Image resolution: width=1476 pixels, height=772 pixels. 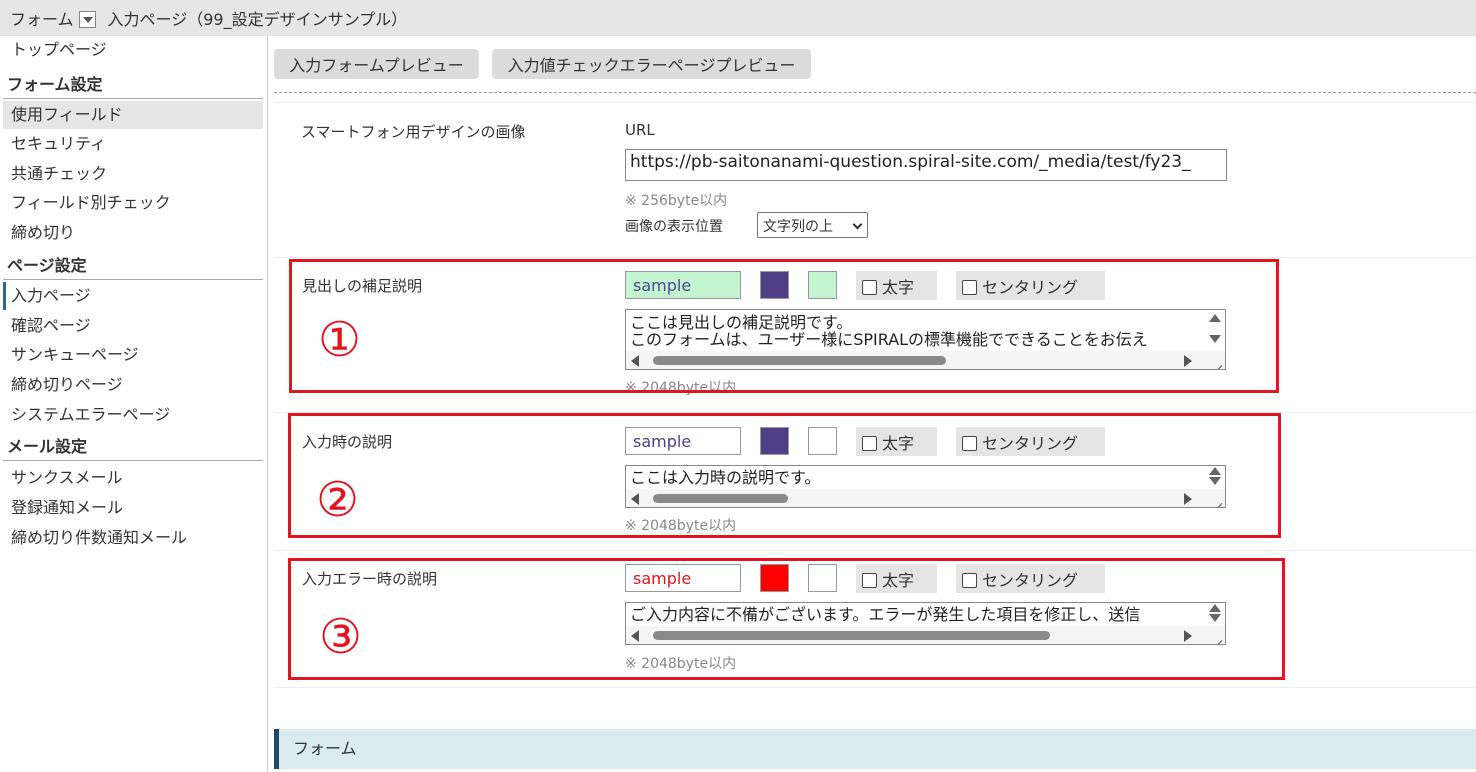 What do you see at coordinates (133, 415) in the screenshot?
I see `sidebar-item-error-page: システムエラーページ` at bounding box center [133, 415].